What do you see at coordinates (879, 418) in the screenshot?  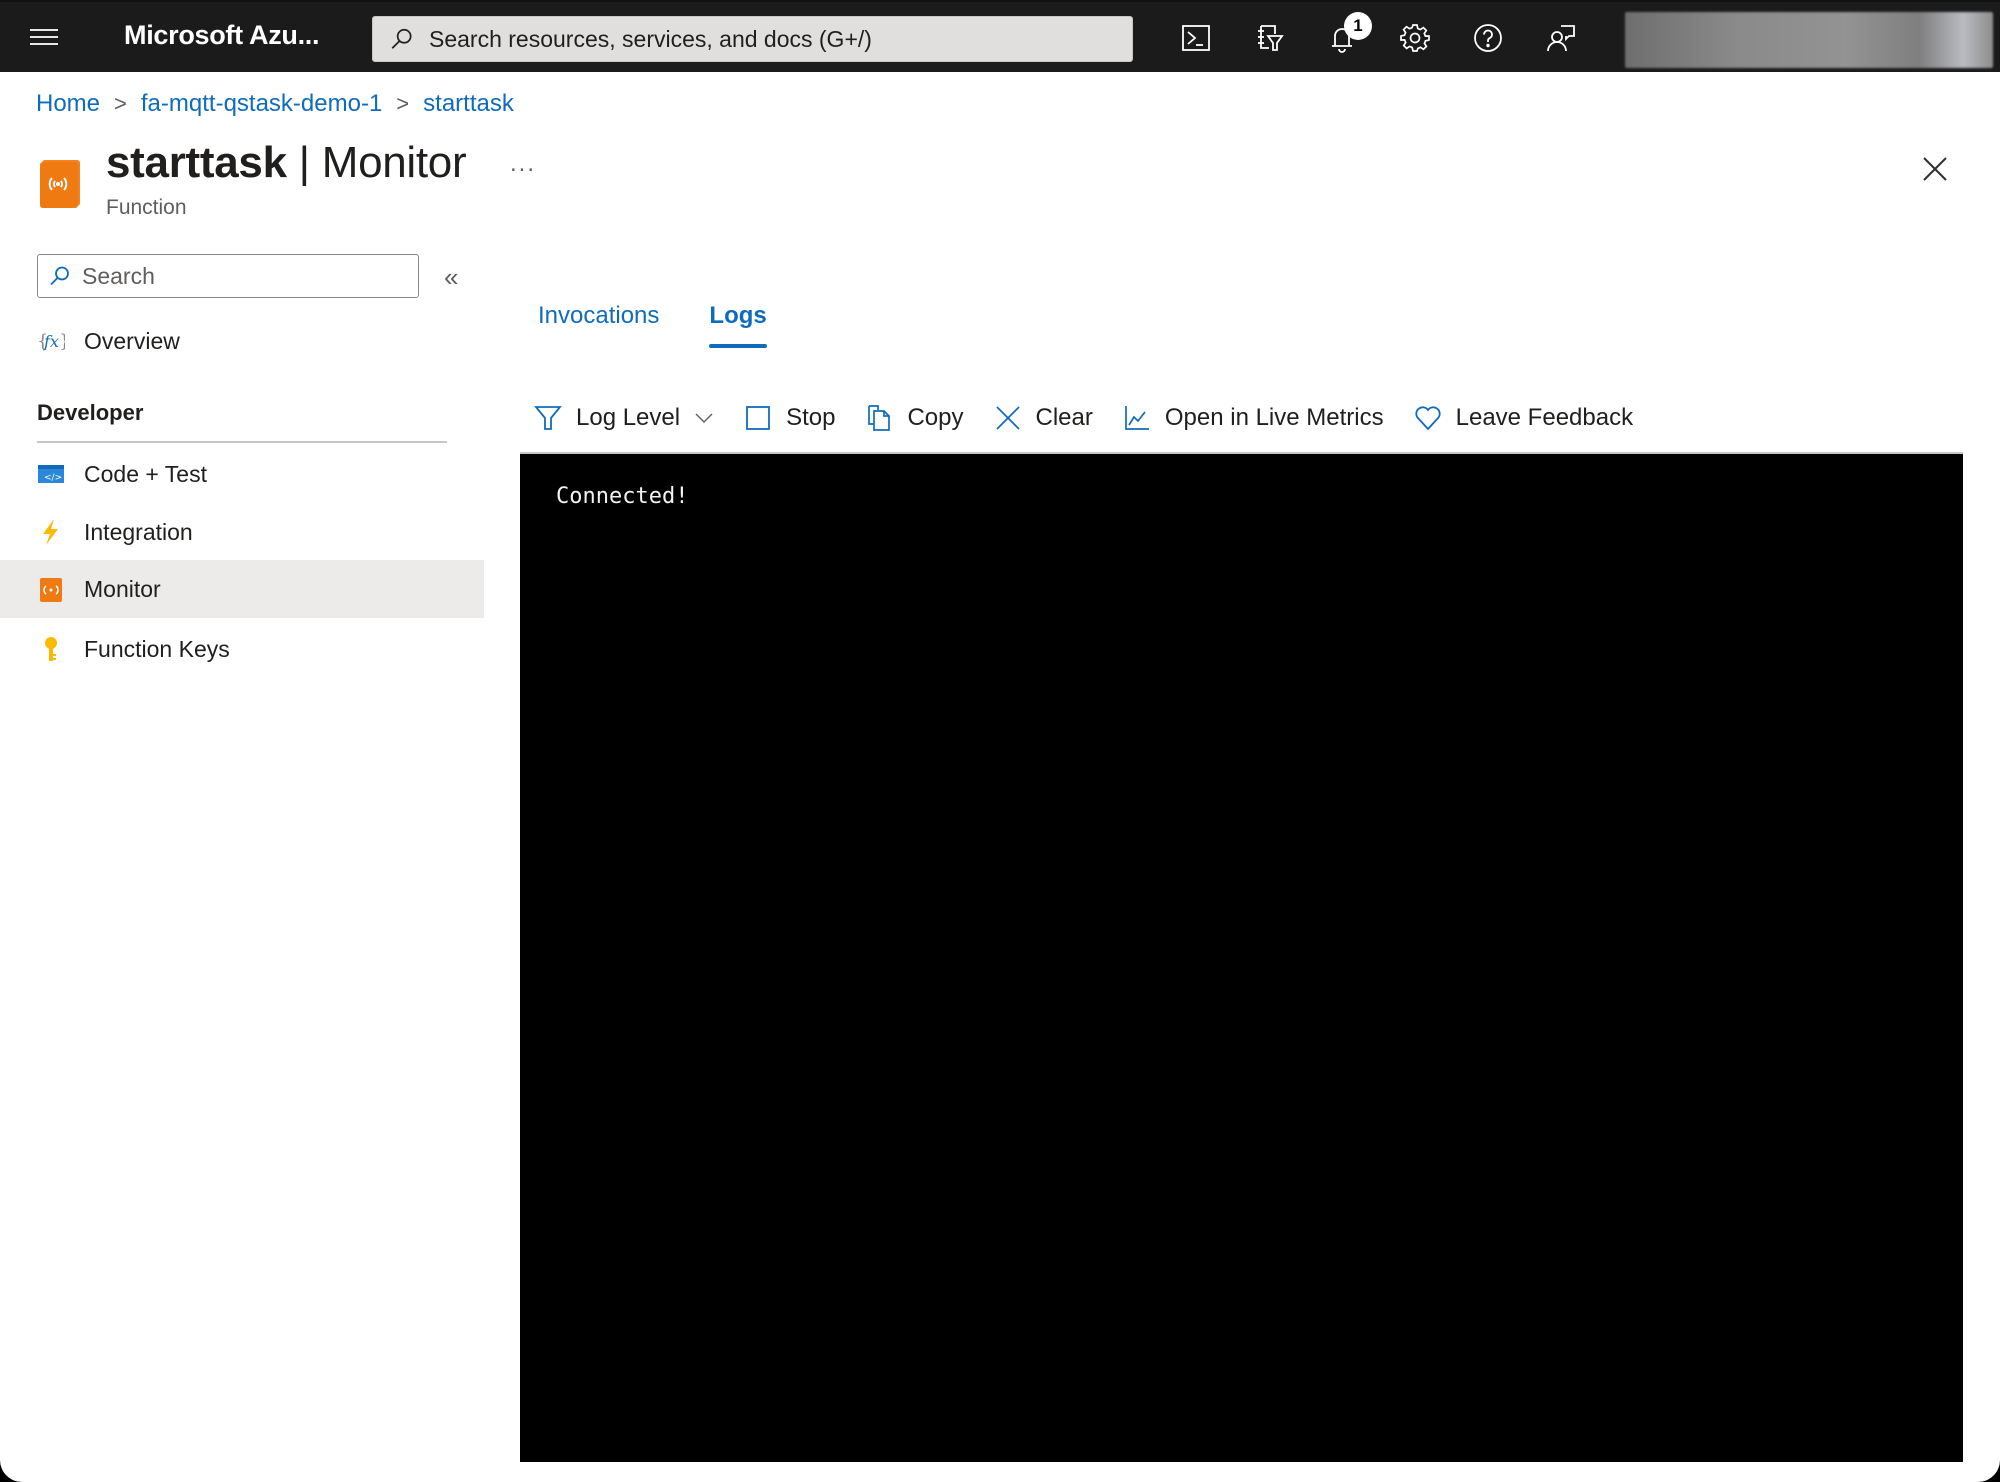 I see `copy-icon` at bounding box center [879, 418].